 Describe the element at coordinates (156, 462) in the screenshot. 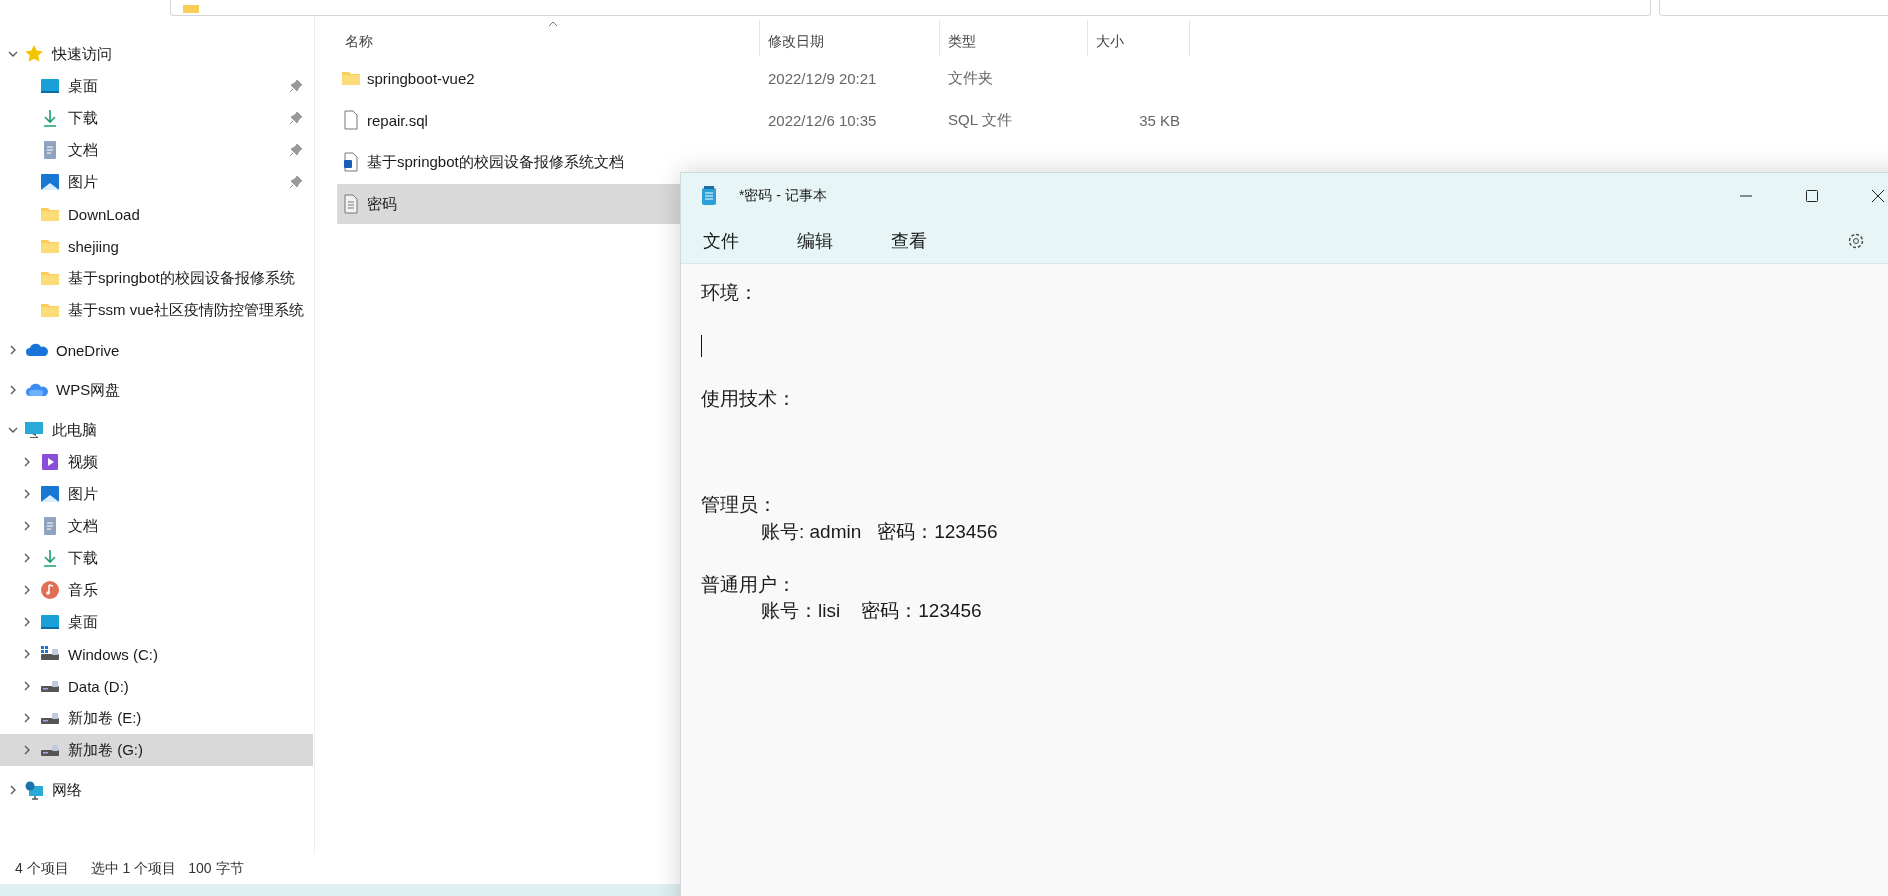

I see `sidebar-item: 视频` at that location.